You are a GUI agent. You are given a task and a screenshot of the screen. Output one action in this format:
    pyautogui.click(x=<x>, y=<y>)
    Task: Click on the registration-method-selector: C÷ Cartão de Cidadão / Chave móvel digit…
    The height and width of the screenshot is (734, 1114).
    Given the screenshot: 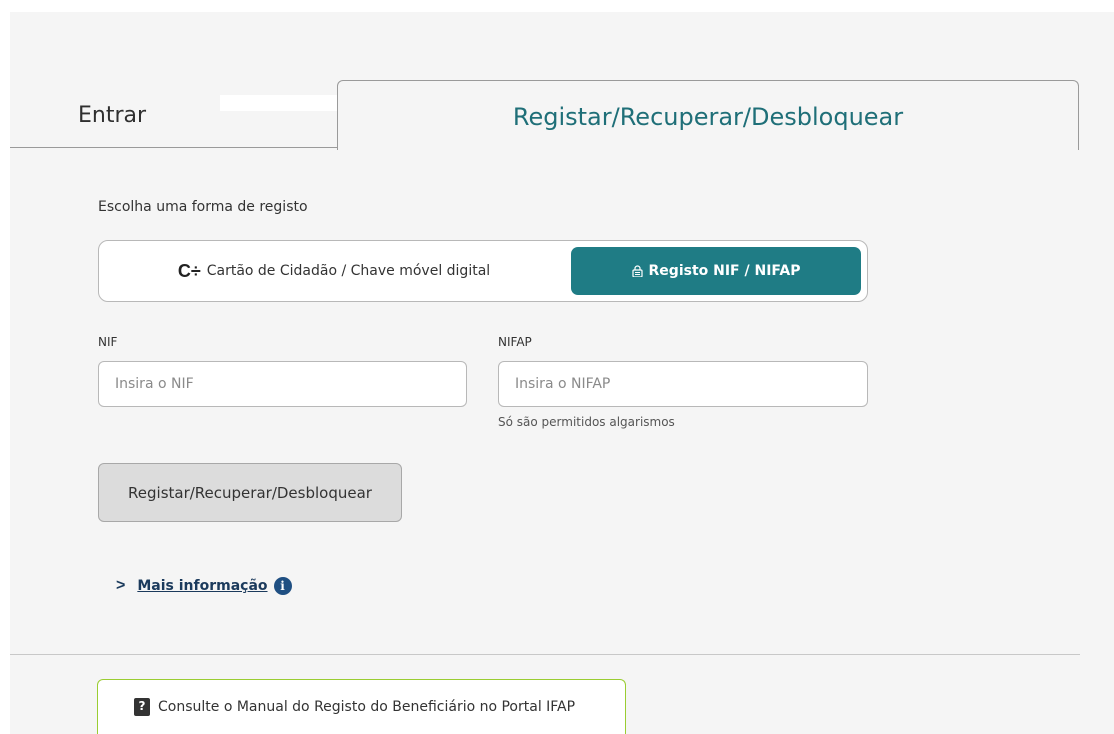 What is the action you would take?
    pyautogui.click(x=483, y=271)
    